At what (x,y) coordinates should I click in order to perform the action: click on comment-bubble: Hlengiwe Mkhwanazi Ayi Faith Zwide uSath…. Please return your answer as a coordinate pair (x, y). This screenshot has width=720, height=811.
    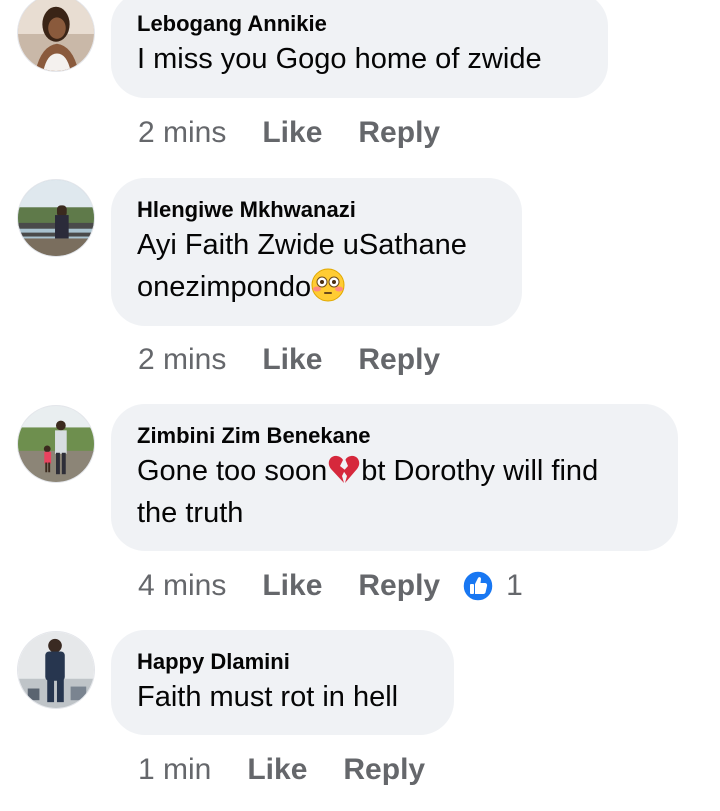
    Looking at the image, I should click on (316, 252).